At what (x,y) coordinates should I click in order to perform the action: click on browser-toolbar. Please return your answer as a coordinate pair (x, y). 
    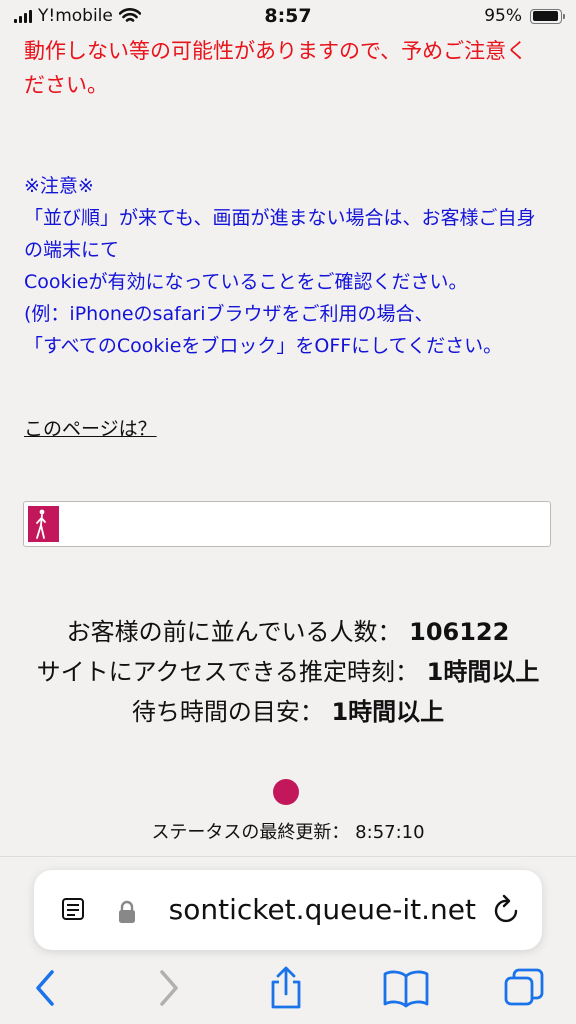
    Looking at the image, I should click on (288, 992).